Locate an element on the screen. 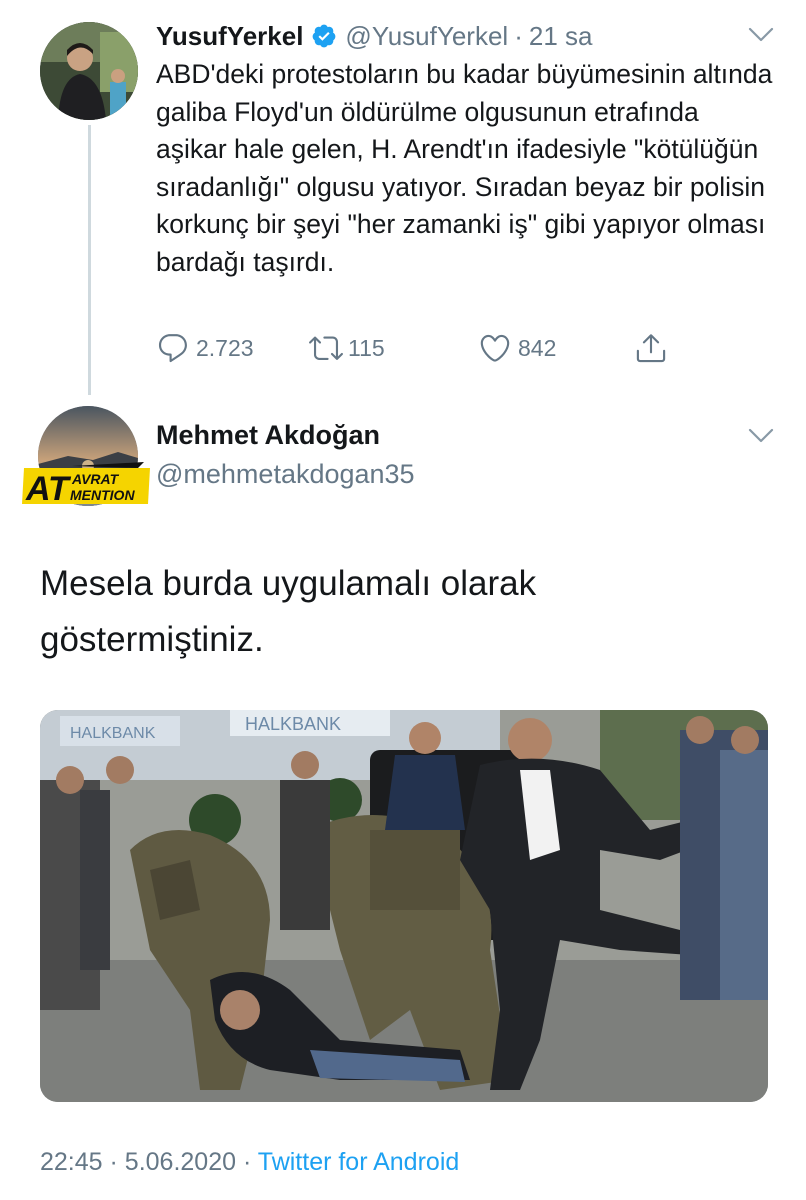 Image resolution: width=806 pixels, height=1200 pixels. main-author-name: Mehmet Akdoğan is located at coordinates (268, 435).